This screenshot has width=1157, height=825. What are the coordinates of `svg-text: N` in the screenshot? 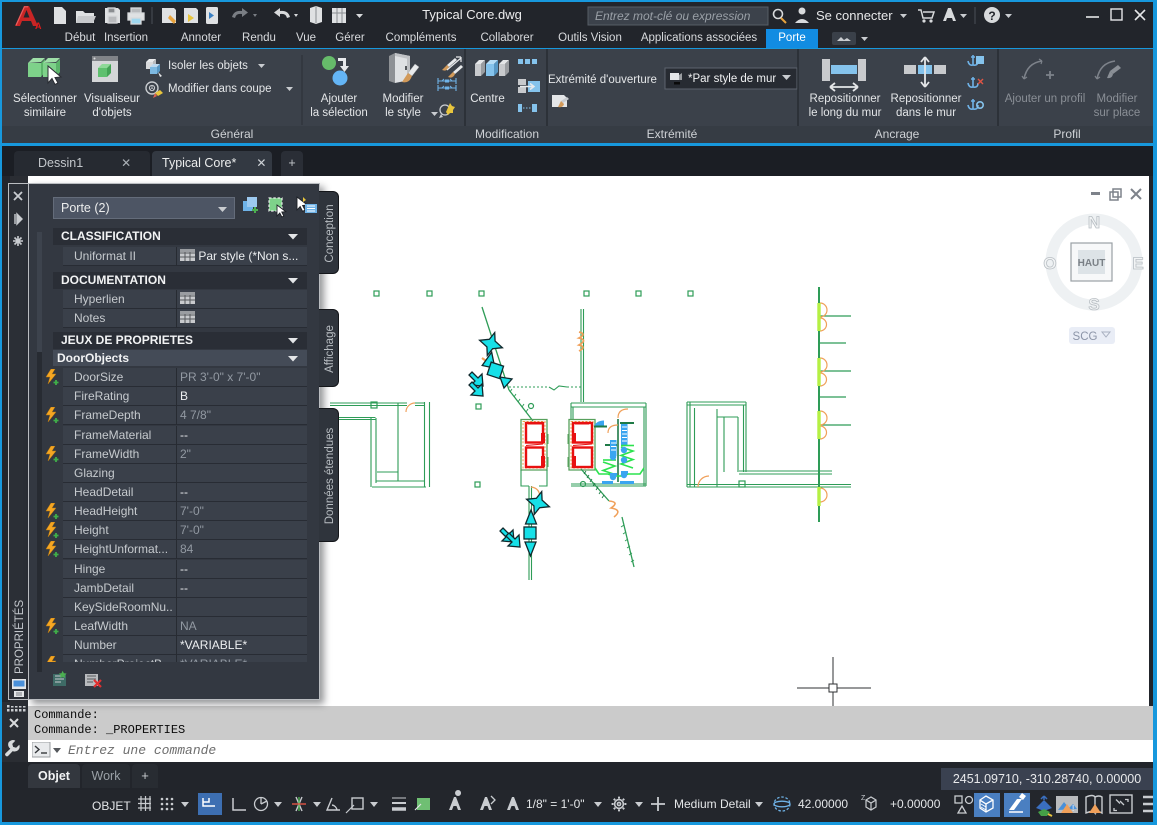 It's located at (1094, 222).